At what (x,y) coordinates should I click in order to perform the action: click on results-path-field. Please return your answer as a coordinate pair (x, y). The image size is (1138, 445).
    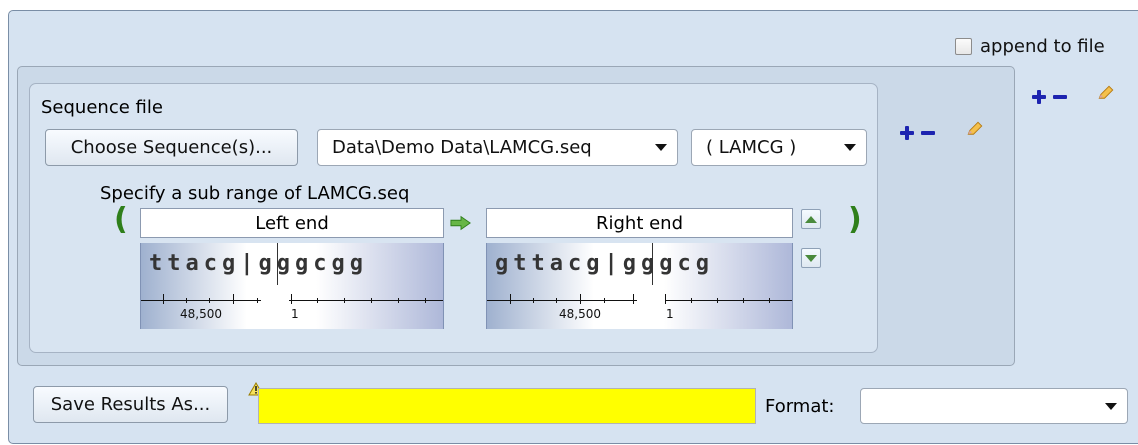
    Looking at the image, I should click on (507, 406).